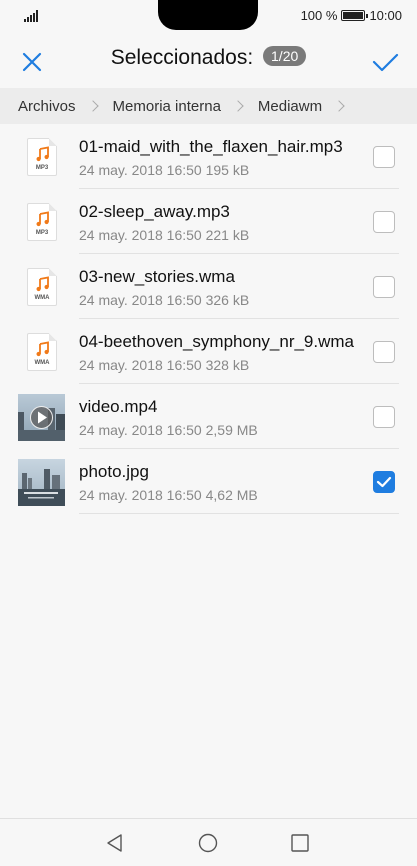 This screenshot has height=866, width=417. What do you see at coordinates (167, 106) in the screenshot?
I see `breadcrumb-memoria-interna: Memoria interna` at bounding box center [167, 106].